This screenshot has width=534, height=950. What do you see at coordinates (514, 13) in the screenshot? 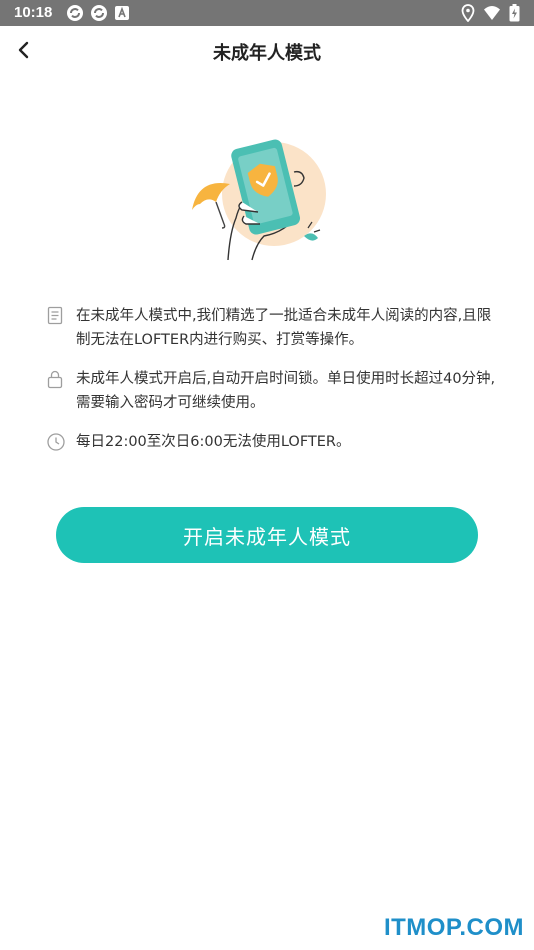
I see `battery-charging-icon` at bounding box center [514, 13].